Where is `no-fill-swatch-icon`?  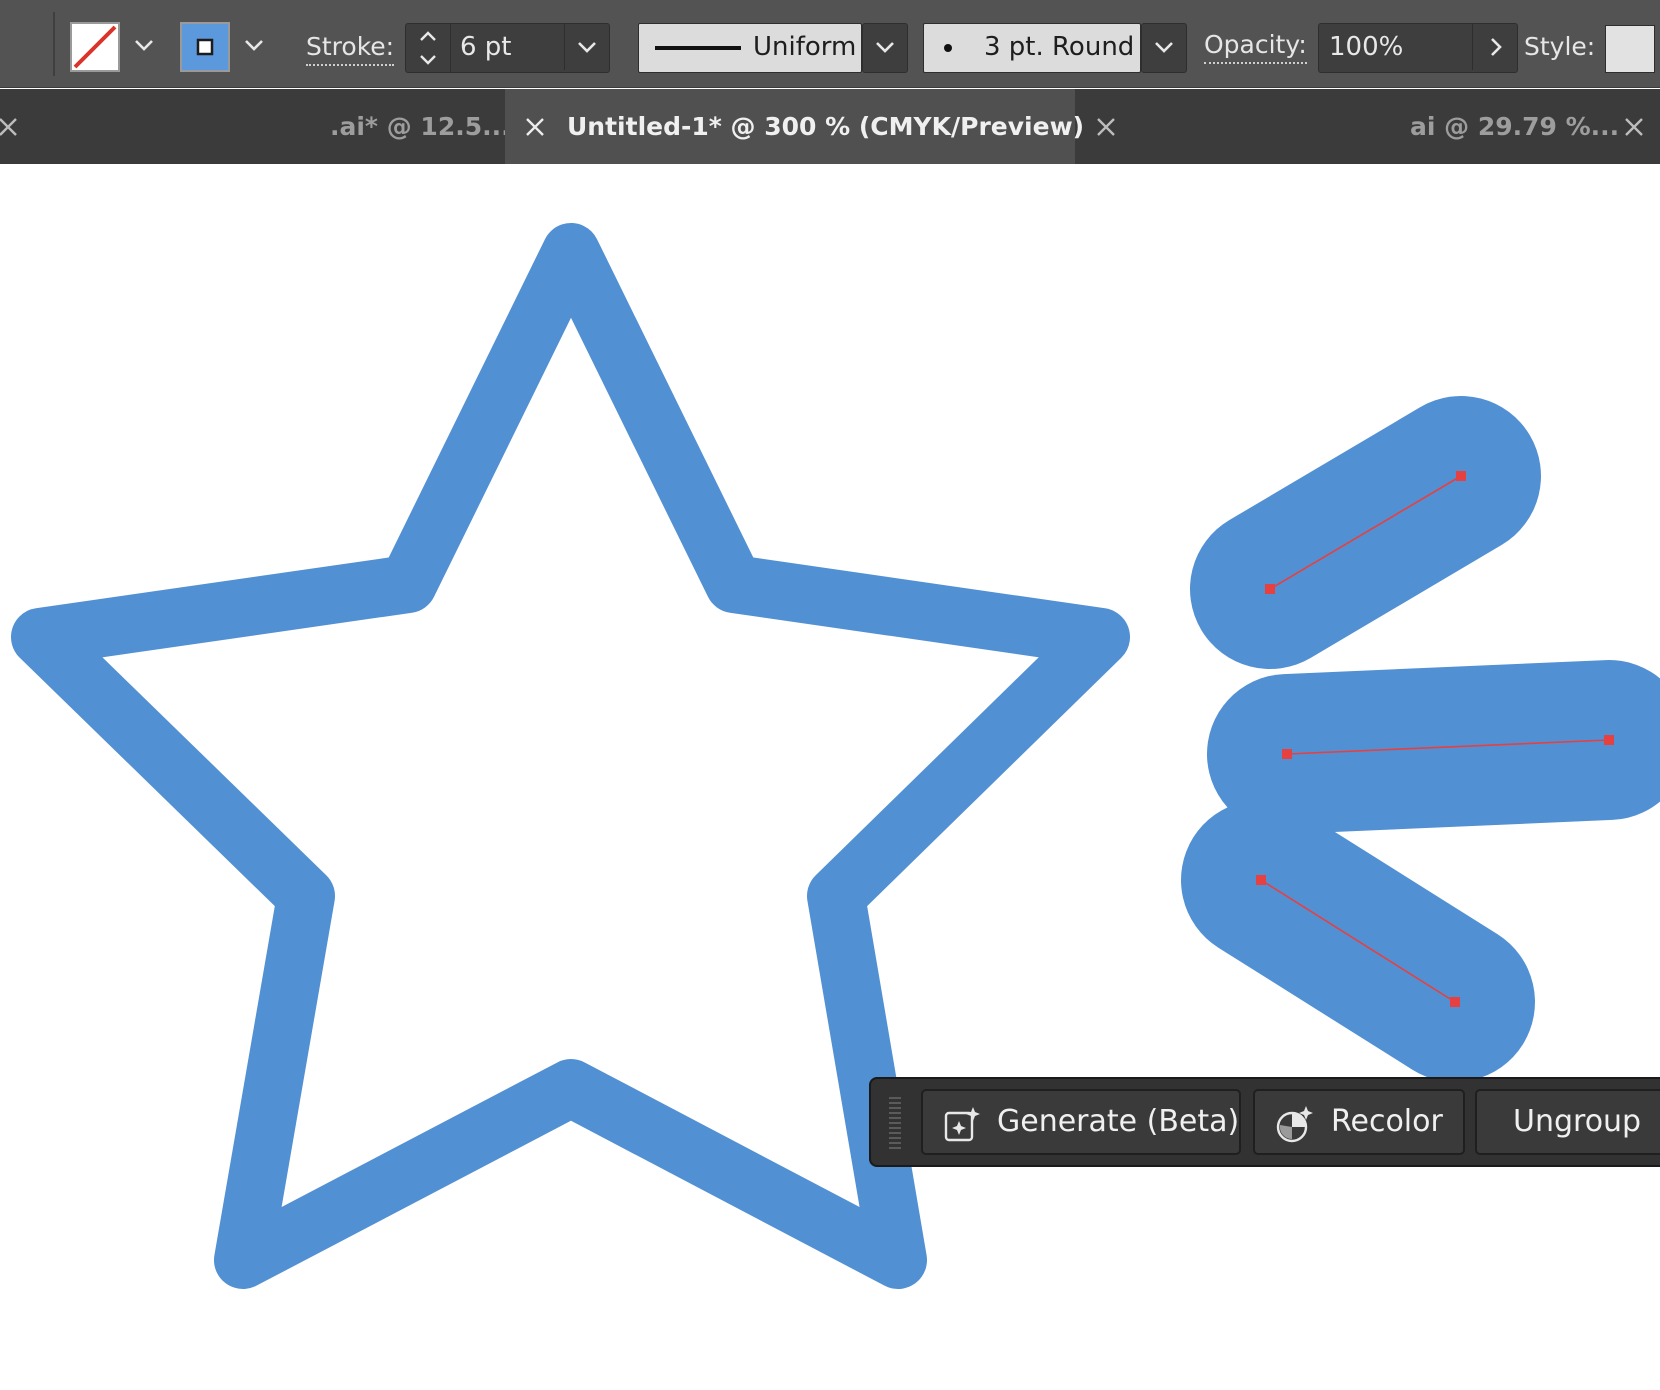
no-fill-swatch-icon is located at coordinates (95, 47).